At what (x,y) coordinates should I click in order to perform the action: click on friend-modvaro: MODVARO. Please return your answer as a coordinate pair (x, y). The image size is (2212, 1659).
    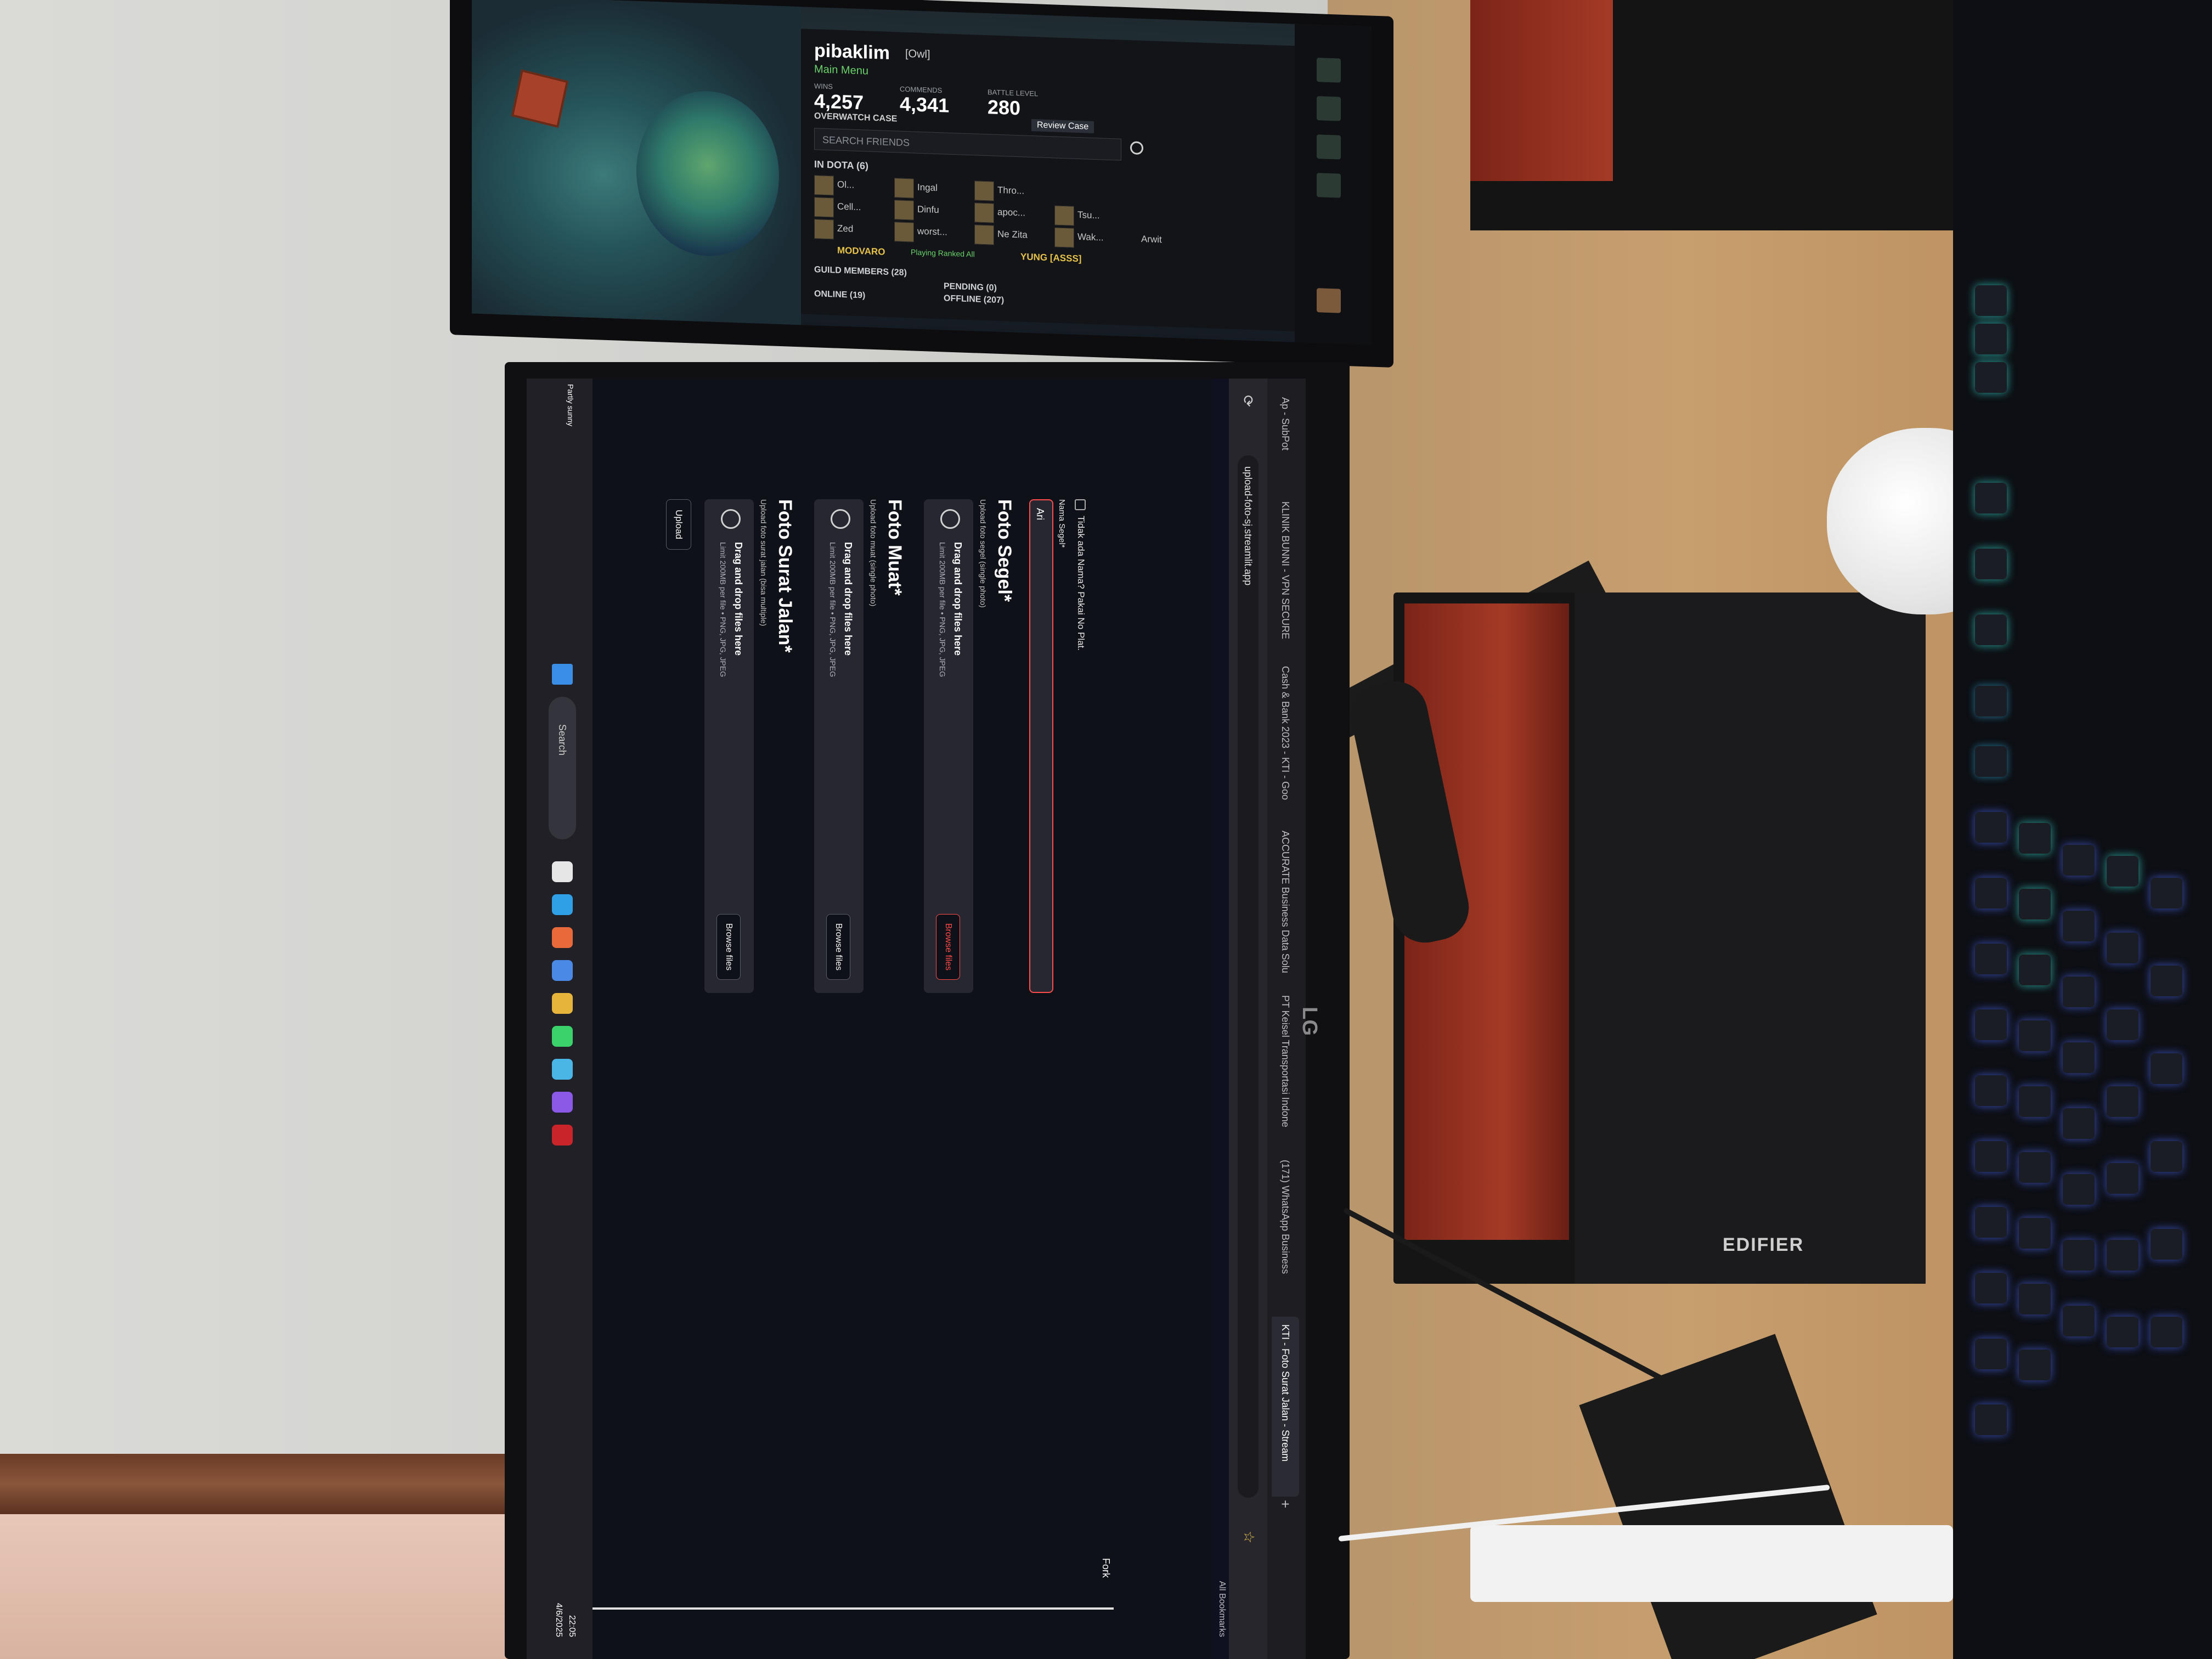
    Looking at the image, I should click on (861, 252).